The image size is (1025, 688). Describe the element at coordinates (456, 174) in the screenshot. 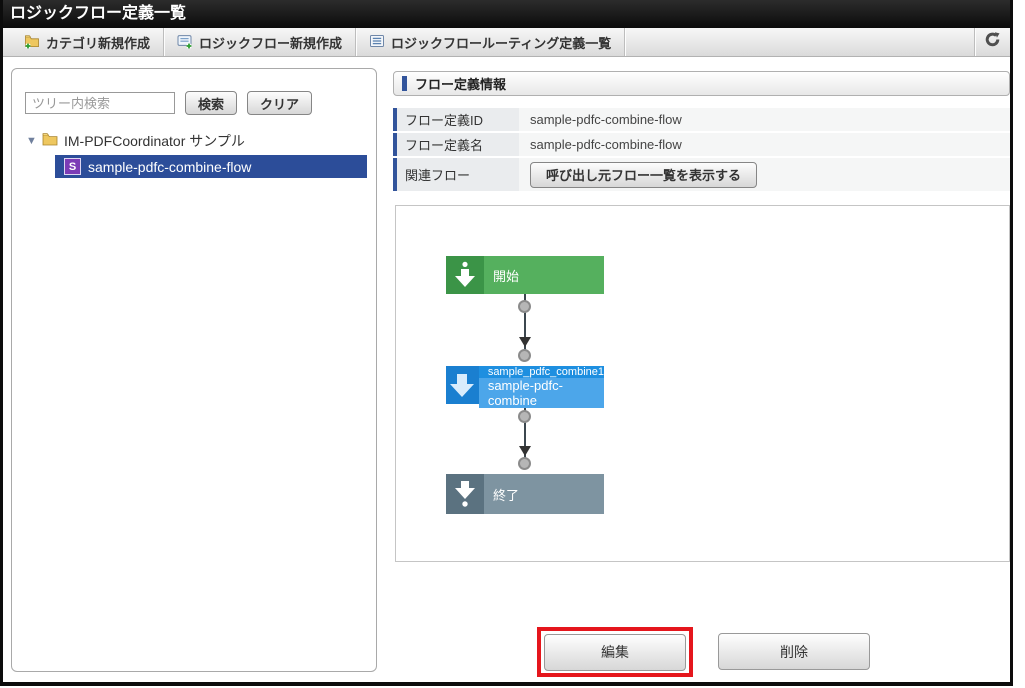

I see `related-flow-label: 関連フロー` at that location.